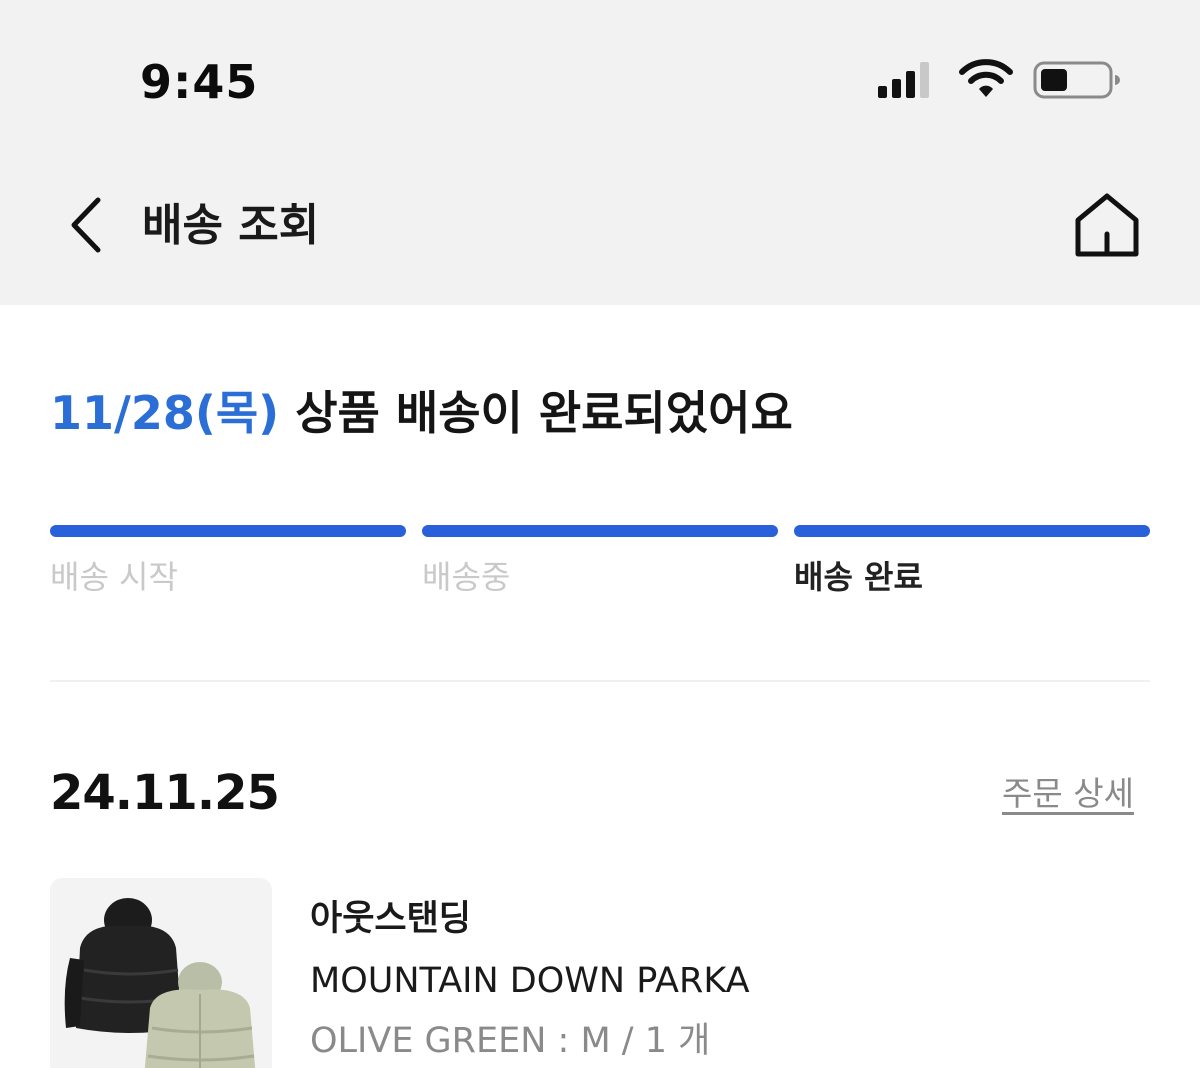  I want to click on step-label-in-transit: 배송중, so click(466, 577).